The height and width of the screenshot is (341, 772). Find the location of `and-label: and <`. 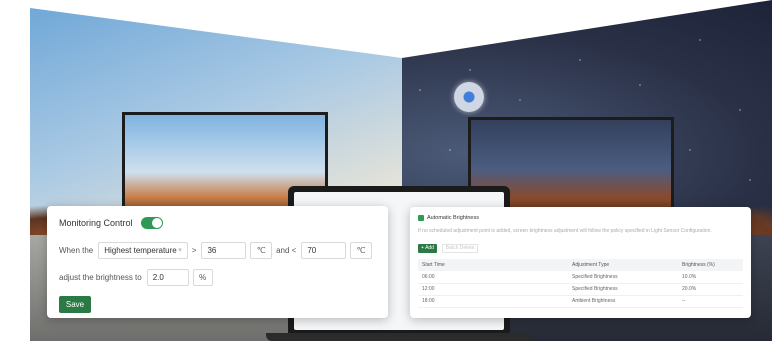

and-label: and < is located at coordinates (286, 250).